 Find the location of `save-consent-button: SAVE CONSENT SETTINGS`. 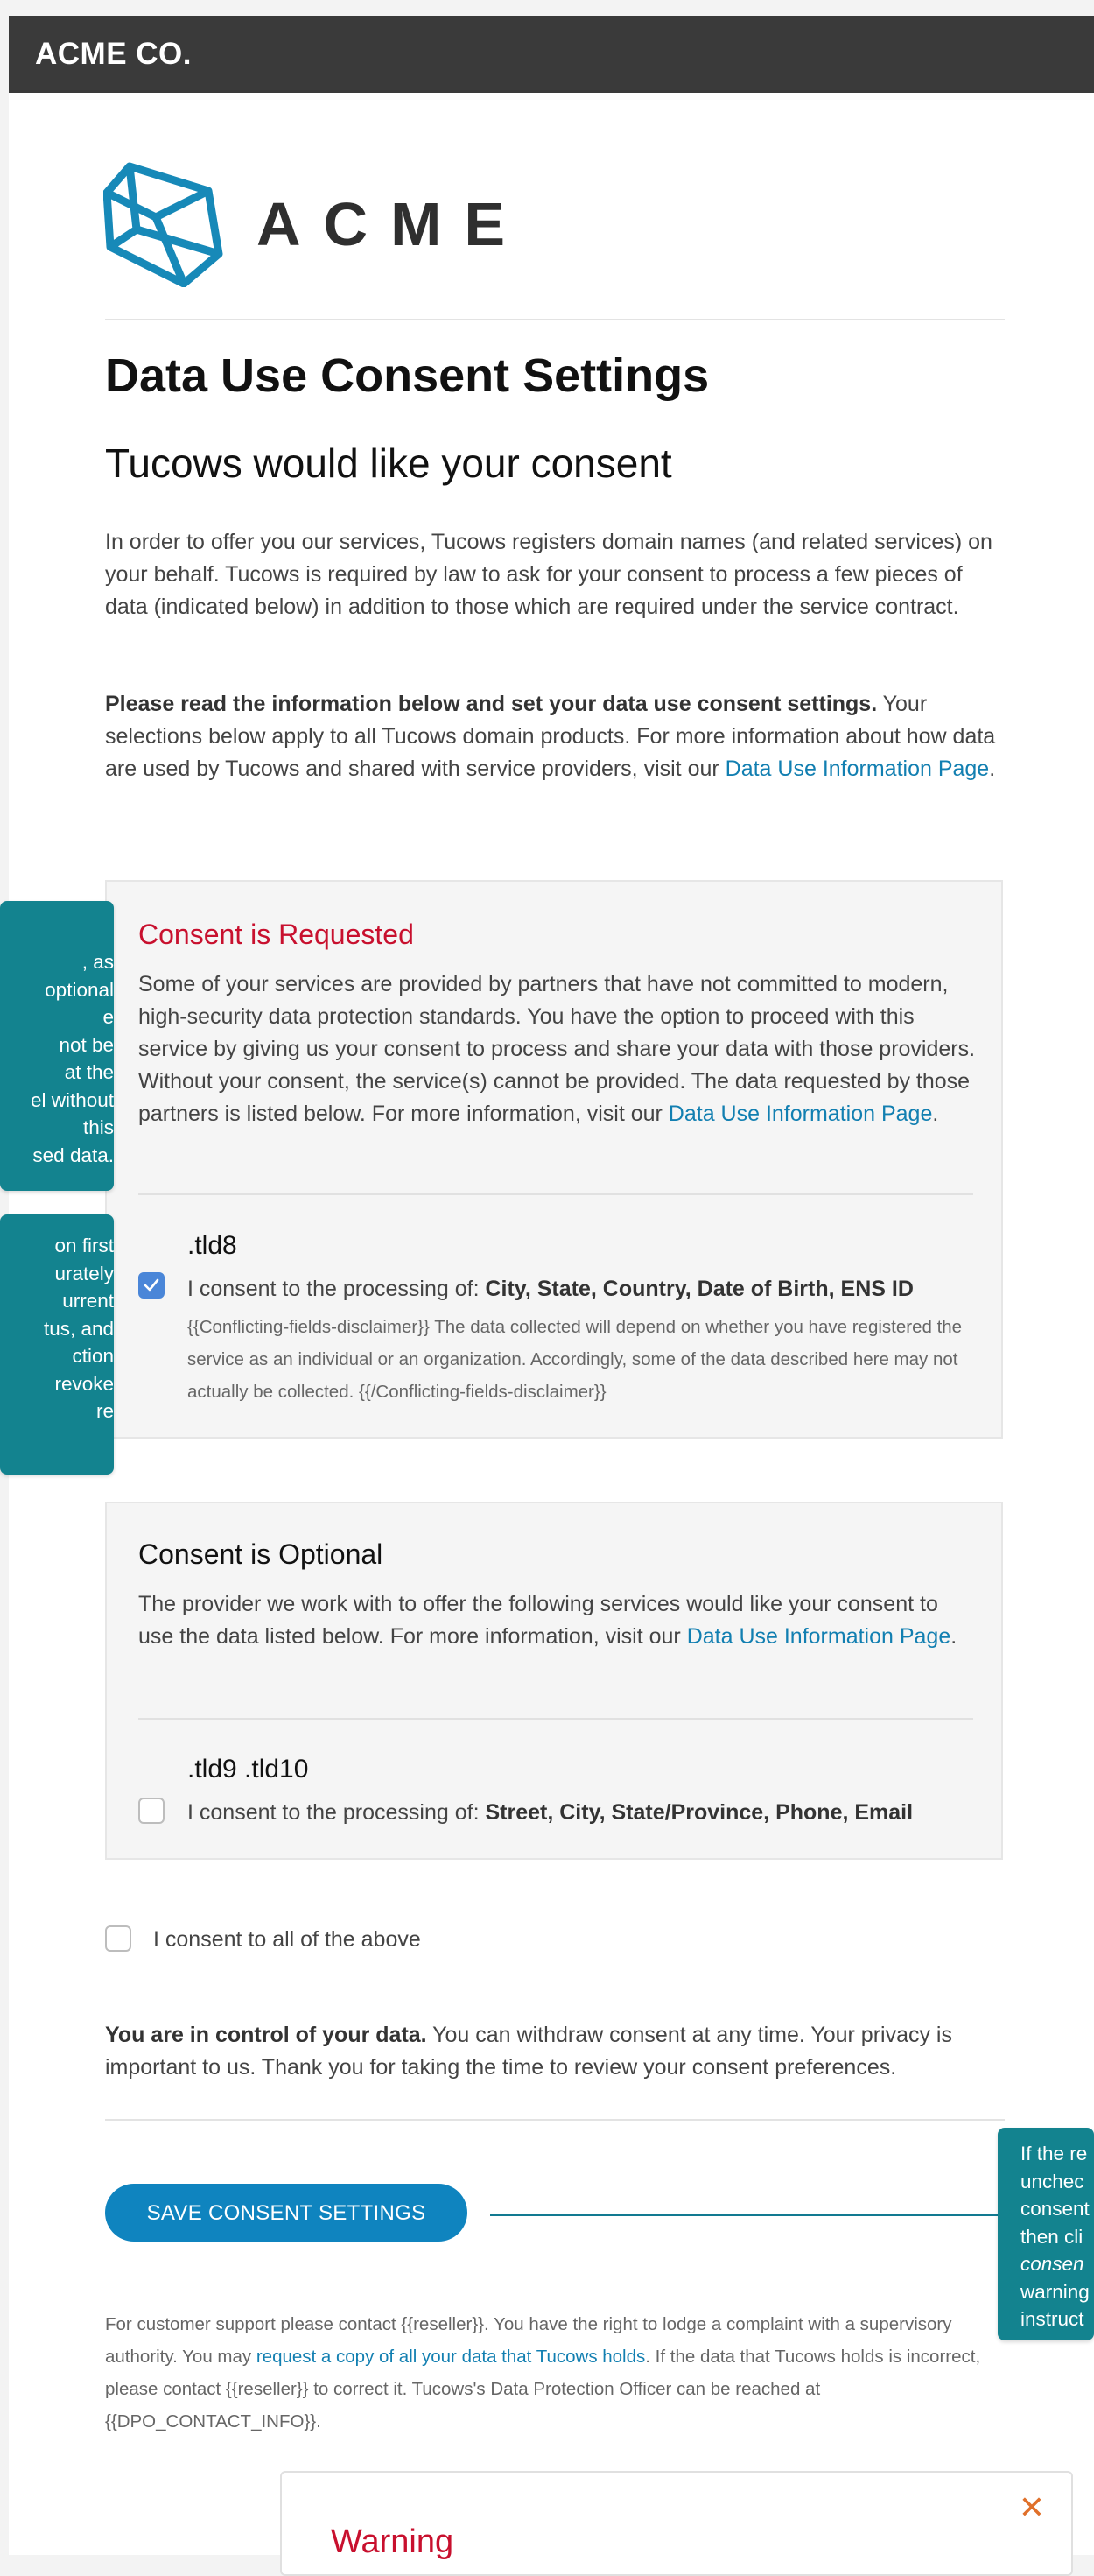

save-consent-button: SAVE CONSENT SETTINGS is located at coordinates (286, 2213).